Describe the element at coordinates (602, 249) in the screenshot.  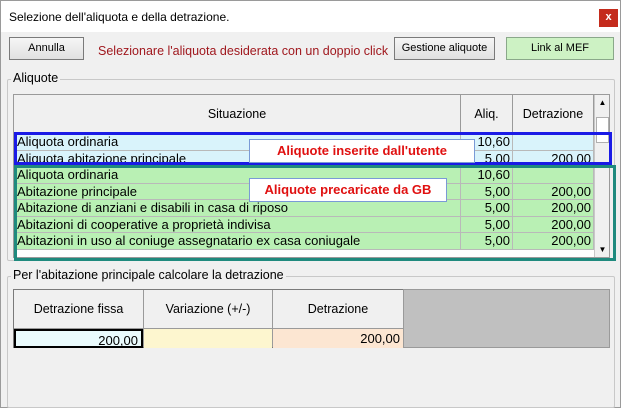
I see `scroll-down-icon: ▼` at that location.